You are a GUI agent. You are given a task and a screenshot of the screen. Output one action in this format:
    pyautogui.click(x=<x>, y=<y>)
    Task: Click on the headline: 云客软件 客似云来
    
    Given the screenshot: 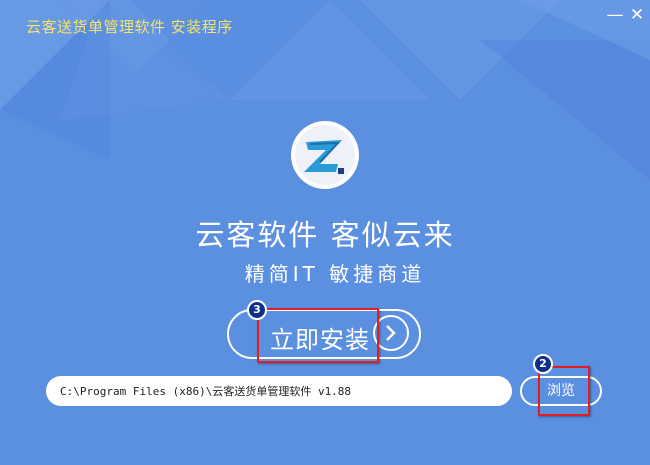 What is the action you would take?
    pyautogui.click(x=325, y=235)
    